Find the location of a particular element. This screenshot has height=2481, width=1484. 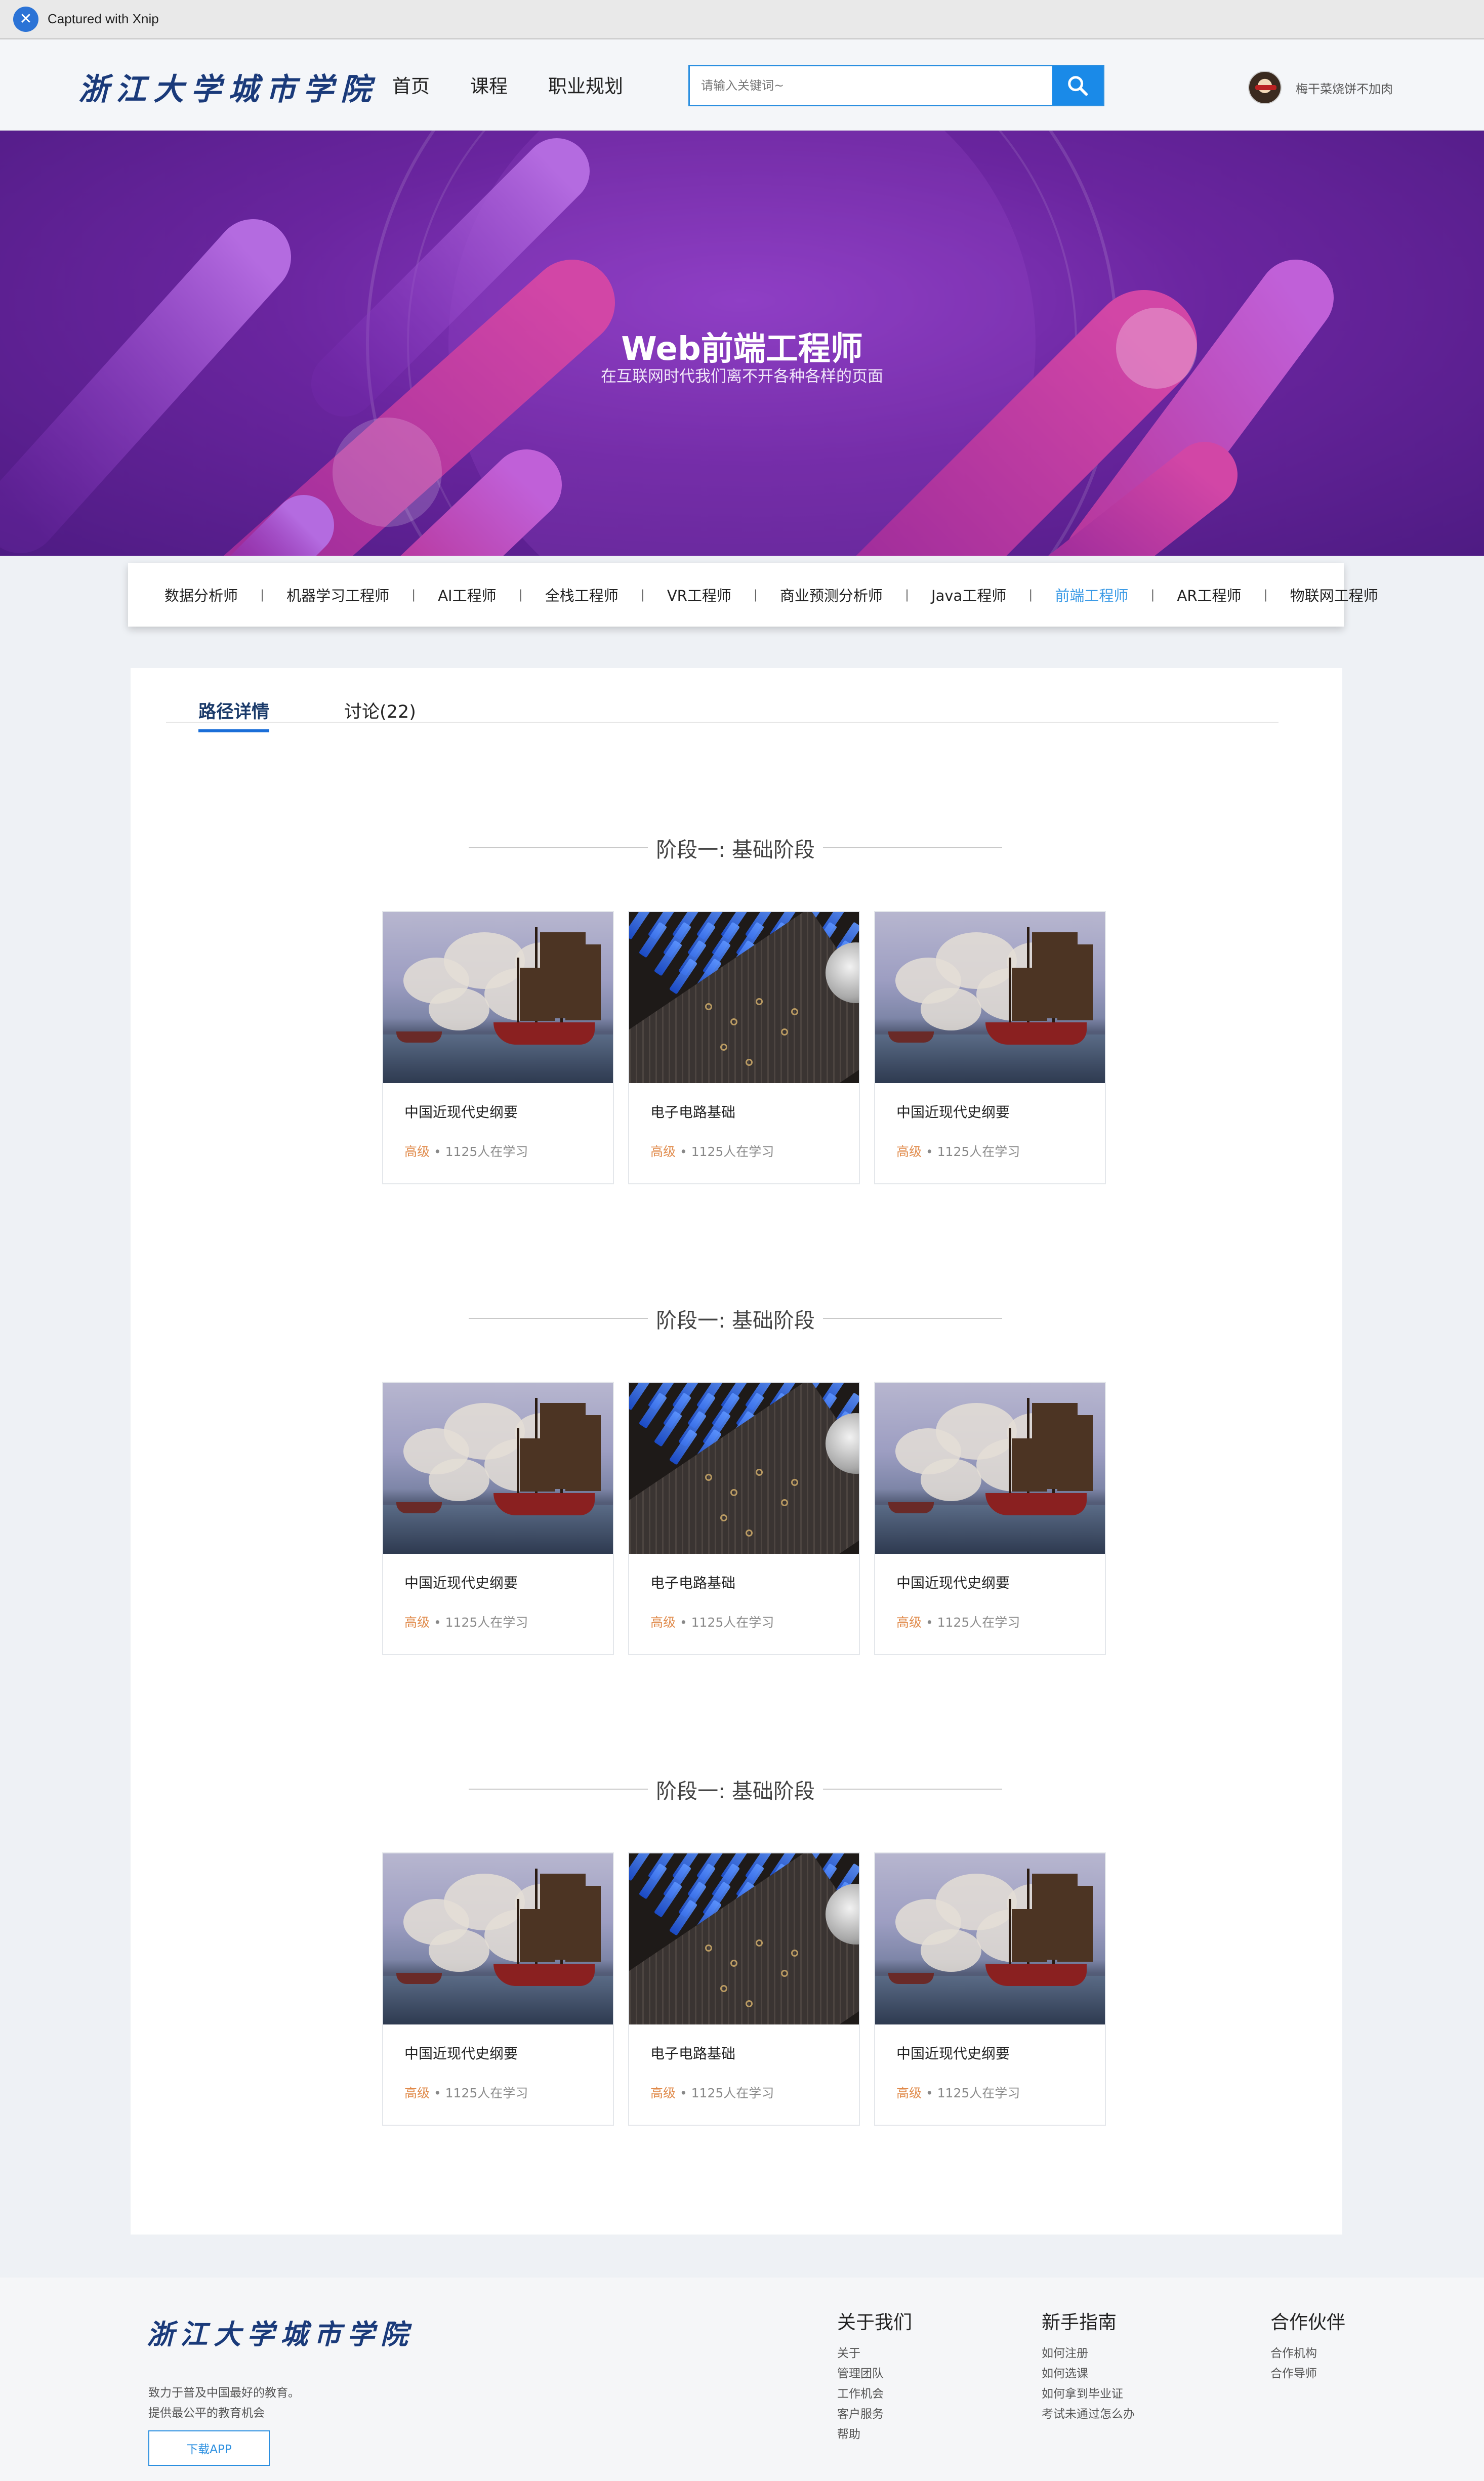

search-input is located at coordinates (871, 85).